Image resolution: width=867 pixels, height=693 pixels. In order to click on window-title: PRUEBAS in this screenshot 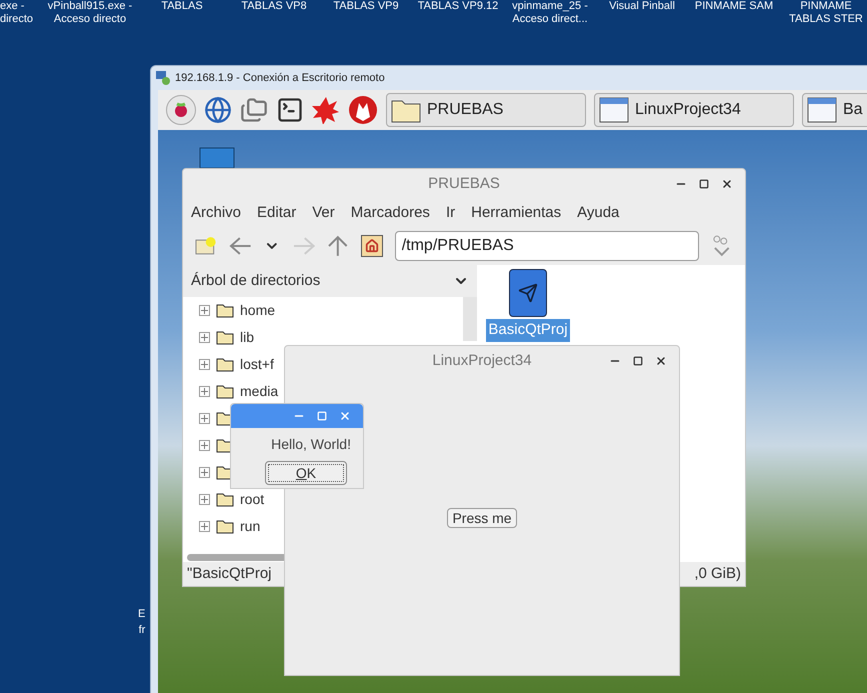, I will do `click(464, 184)`.